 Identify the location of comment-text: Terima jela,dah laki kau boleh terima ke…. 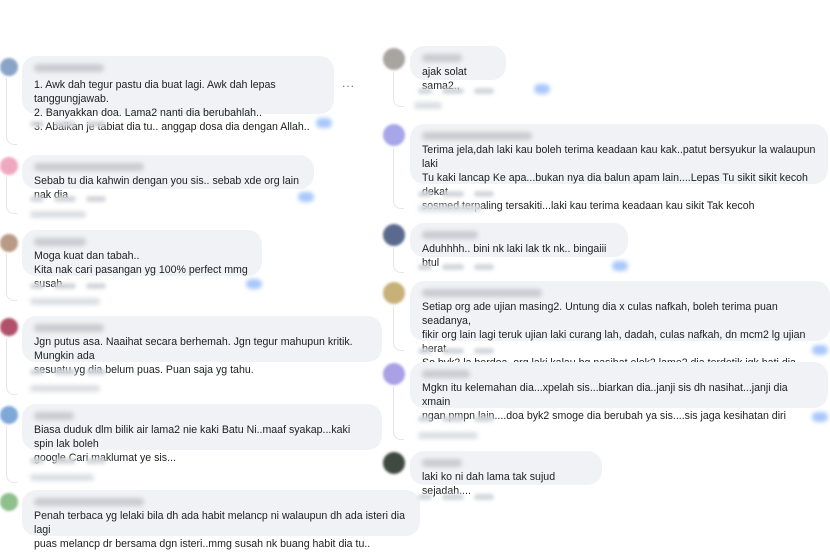
(619, 178).